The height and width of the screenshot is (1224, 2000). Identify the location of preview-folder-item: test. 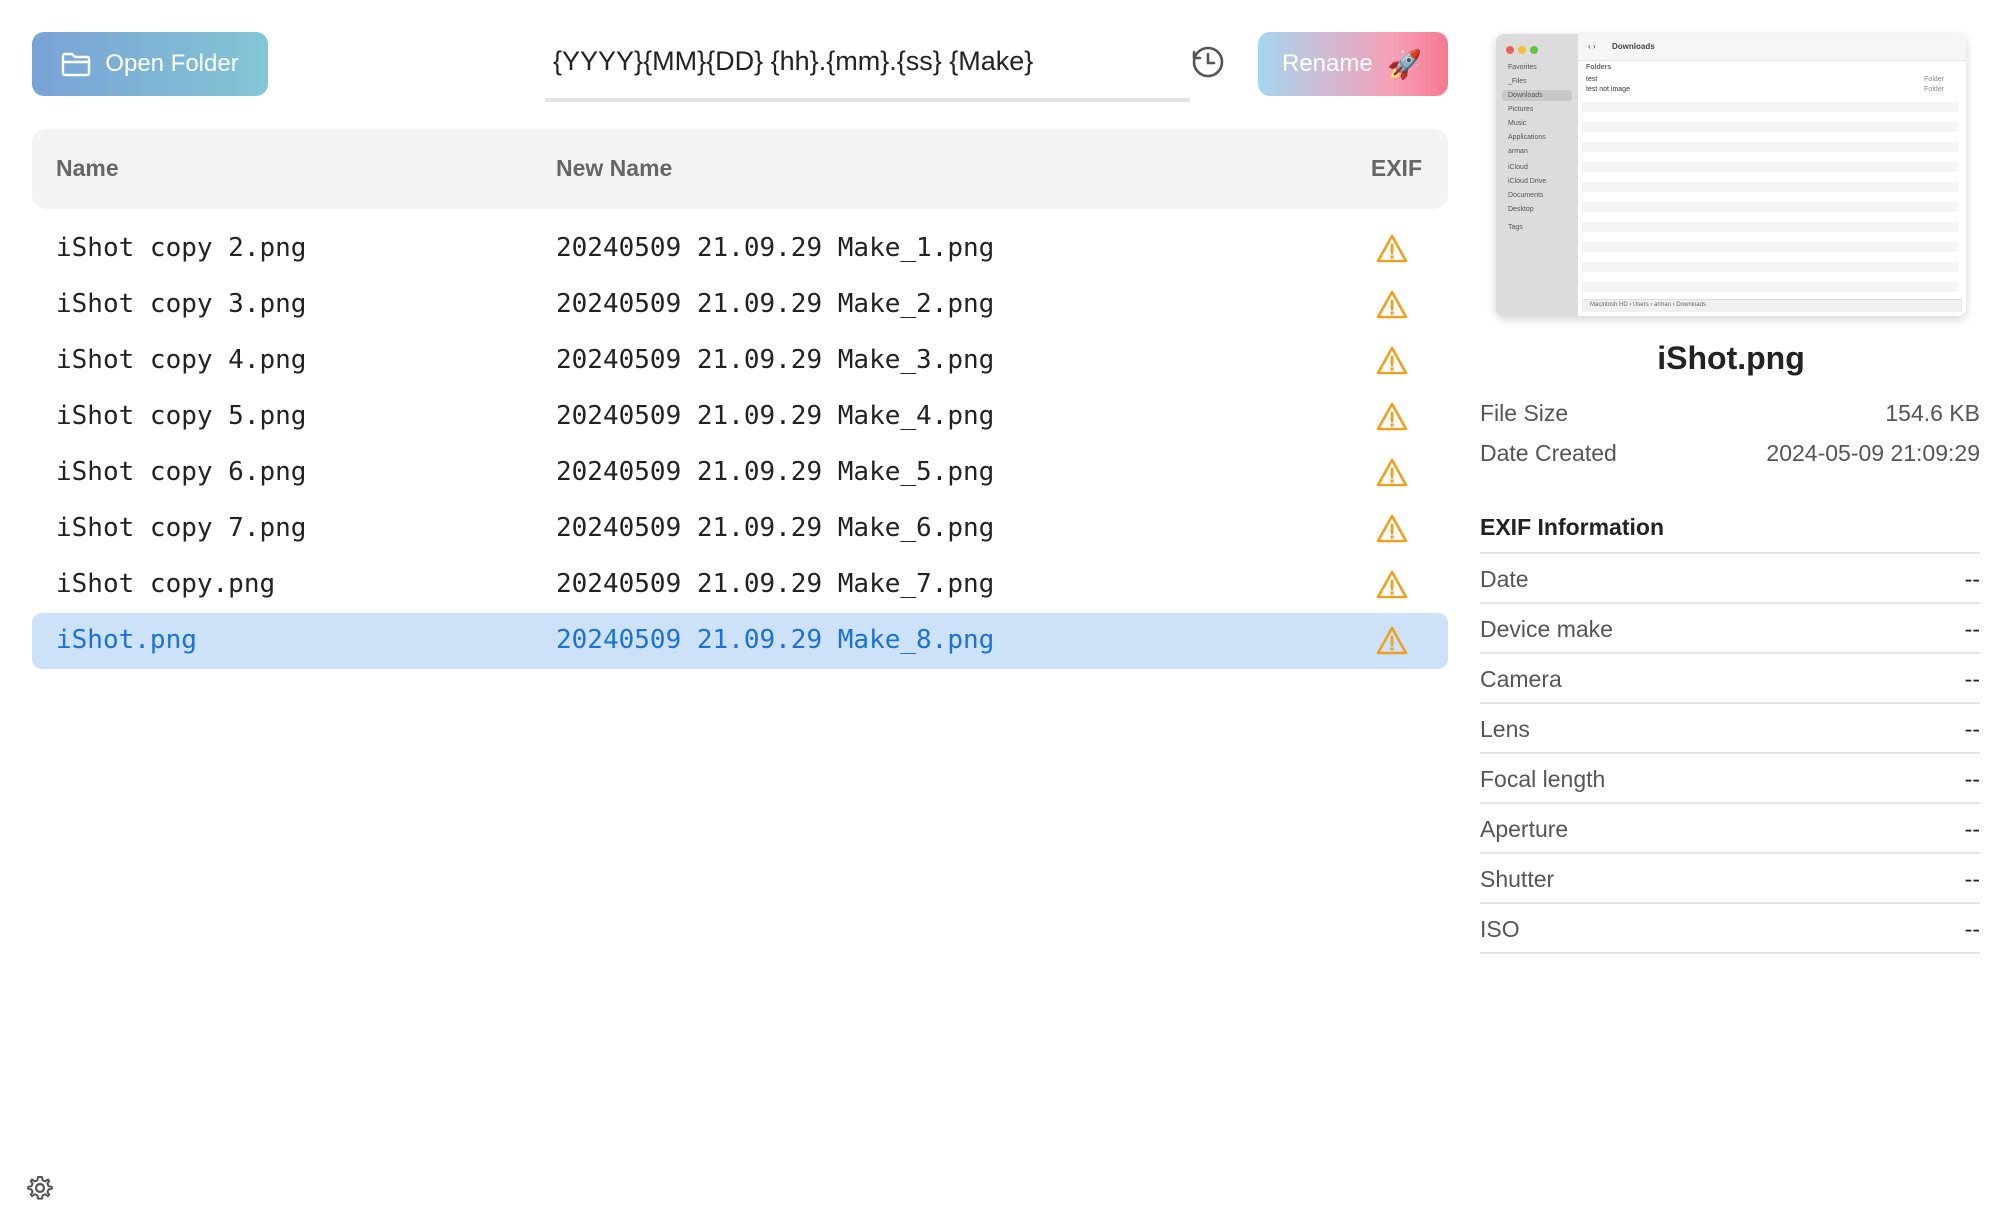
(1592, 79).